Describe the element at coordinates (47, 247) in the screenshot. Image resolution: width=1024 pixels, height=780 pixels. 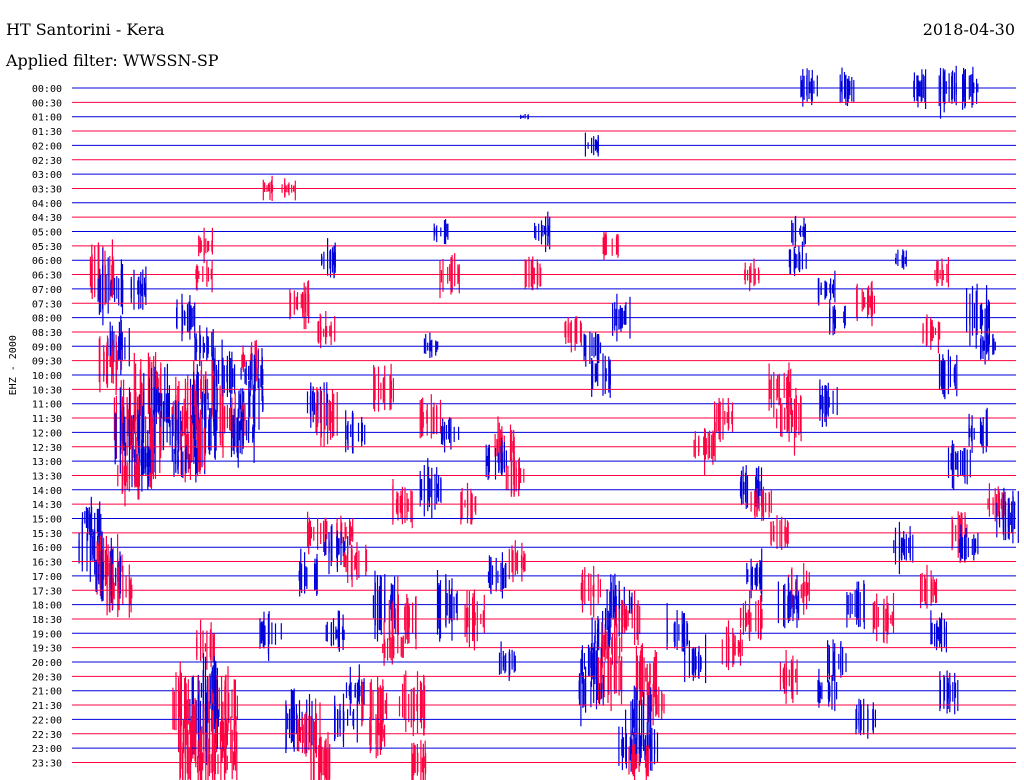
I see `row-time-label: 05:30` at that location.